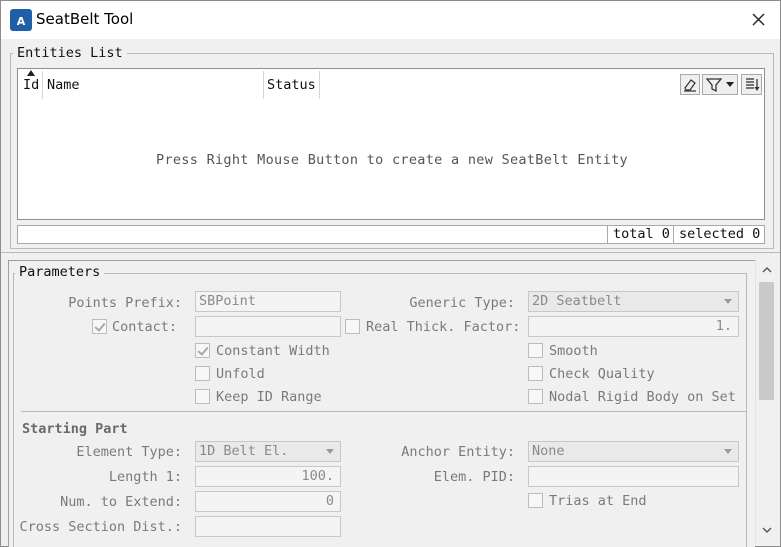  Describe the element at coordinates (642, 397) in the screenshot. I see `nodal-rigid-body-label: Nodal Rigid Body on Set` at that location.